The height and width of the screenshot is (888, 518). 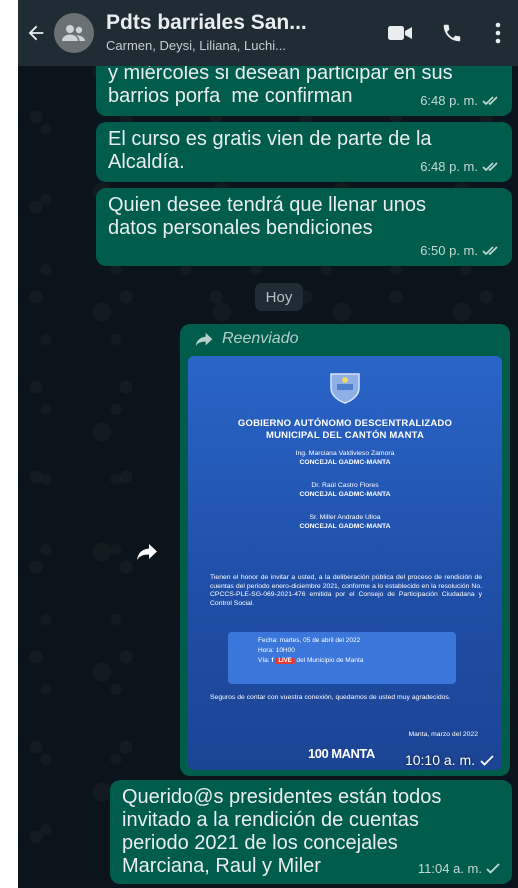 I want to click on message-time: 10:10 a. m., so click(x=439, y=760).